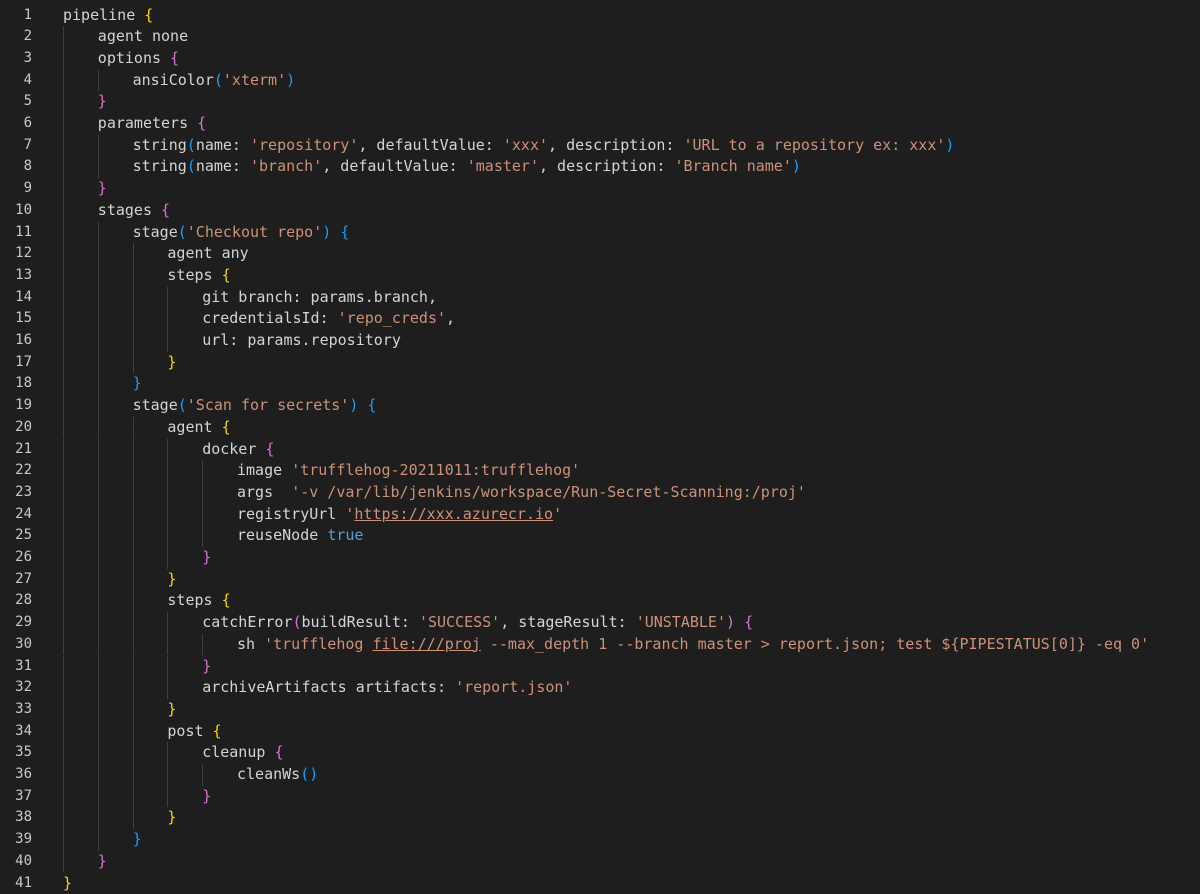 This screenshot has height=894, width=1200. Describe the element at coordinates (453, 514) in the screenshot. I see `code-token-url: https://xxx.azurecr.io` at that location.